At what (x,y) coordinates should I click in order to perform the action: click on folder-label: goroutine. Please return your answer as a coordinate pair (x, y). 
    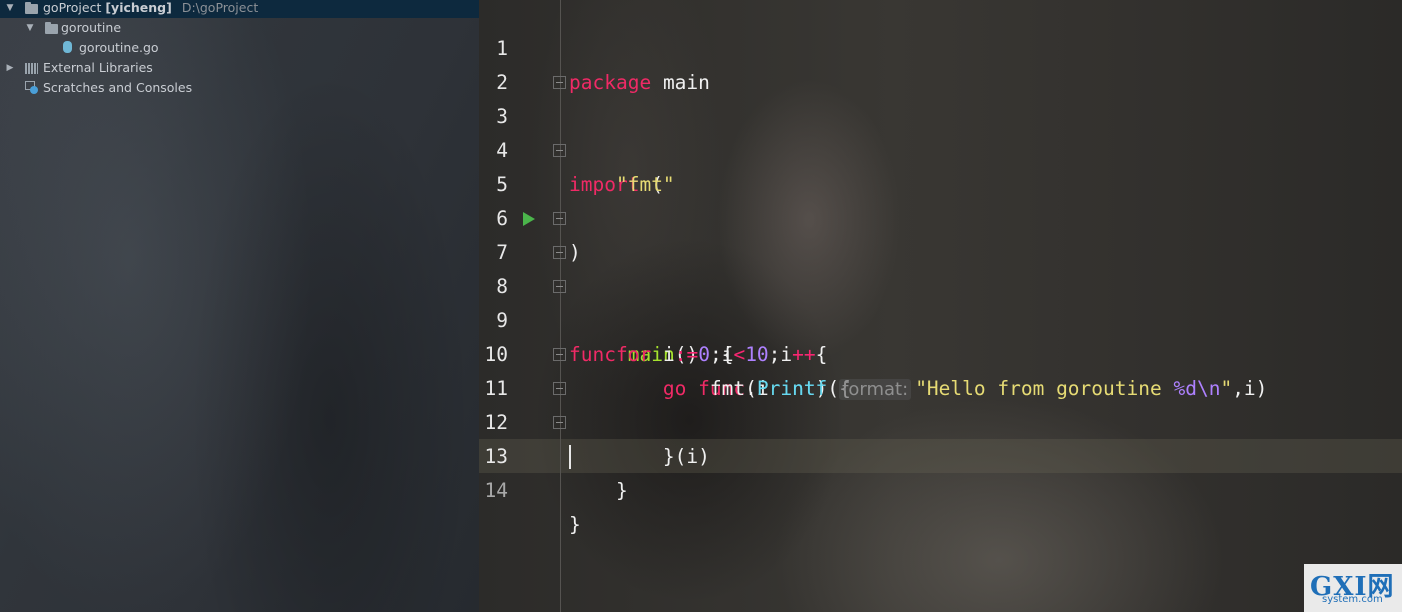
    Looking at the image, I should click on (91, 27).